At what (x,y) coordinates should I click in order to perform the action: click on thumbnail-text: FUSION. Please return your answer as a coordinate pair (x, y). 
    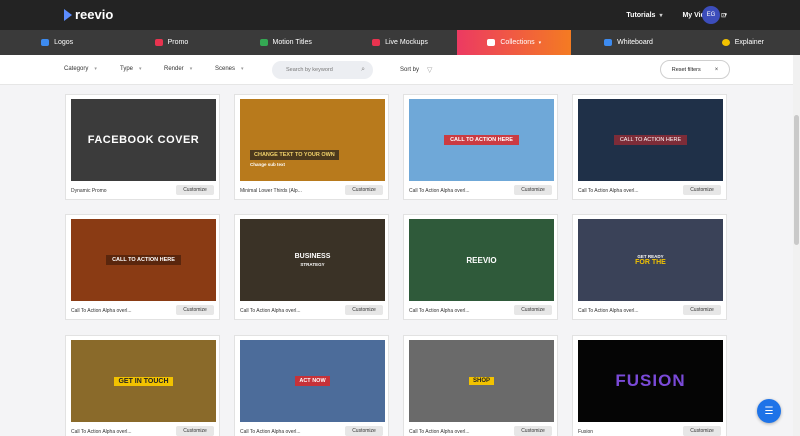
    Looking at the image, I should click on (650, 380).